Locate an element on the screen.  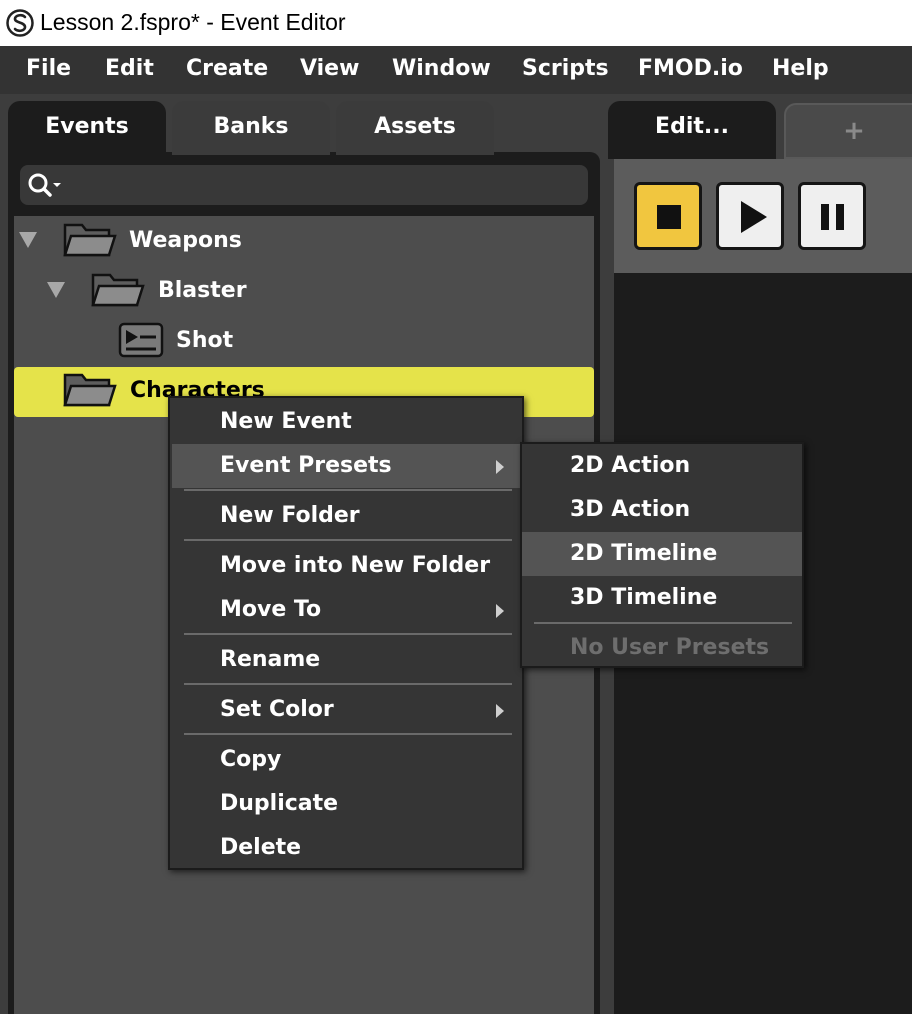
menu-edit: Edit is located at coordinates (129, 69).